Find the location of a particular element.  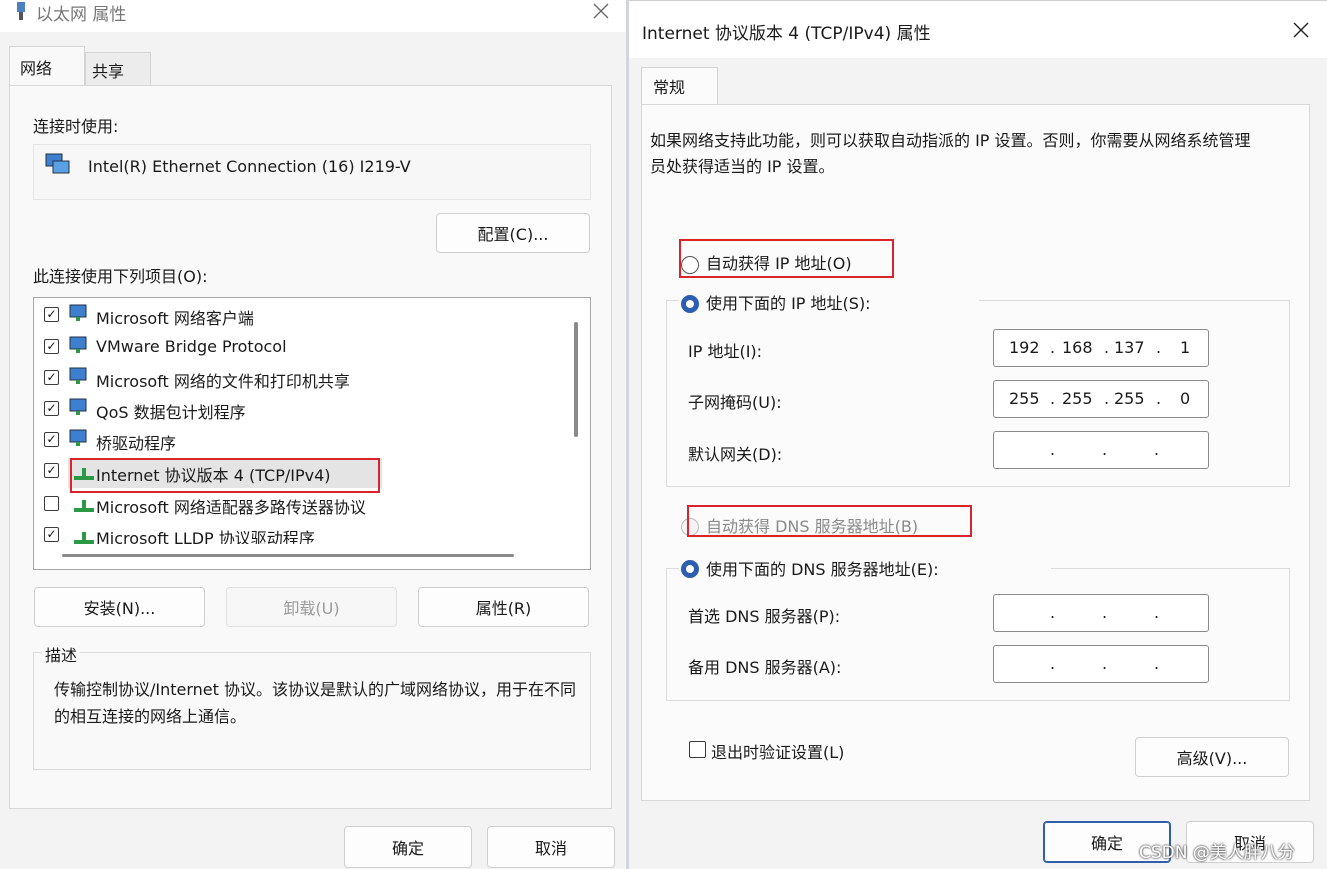

network-adapter-icon is located at coordinates (57, 163).